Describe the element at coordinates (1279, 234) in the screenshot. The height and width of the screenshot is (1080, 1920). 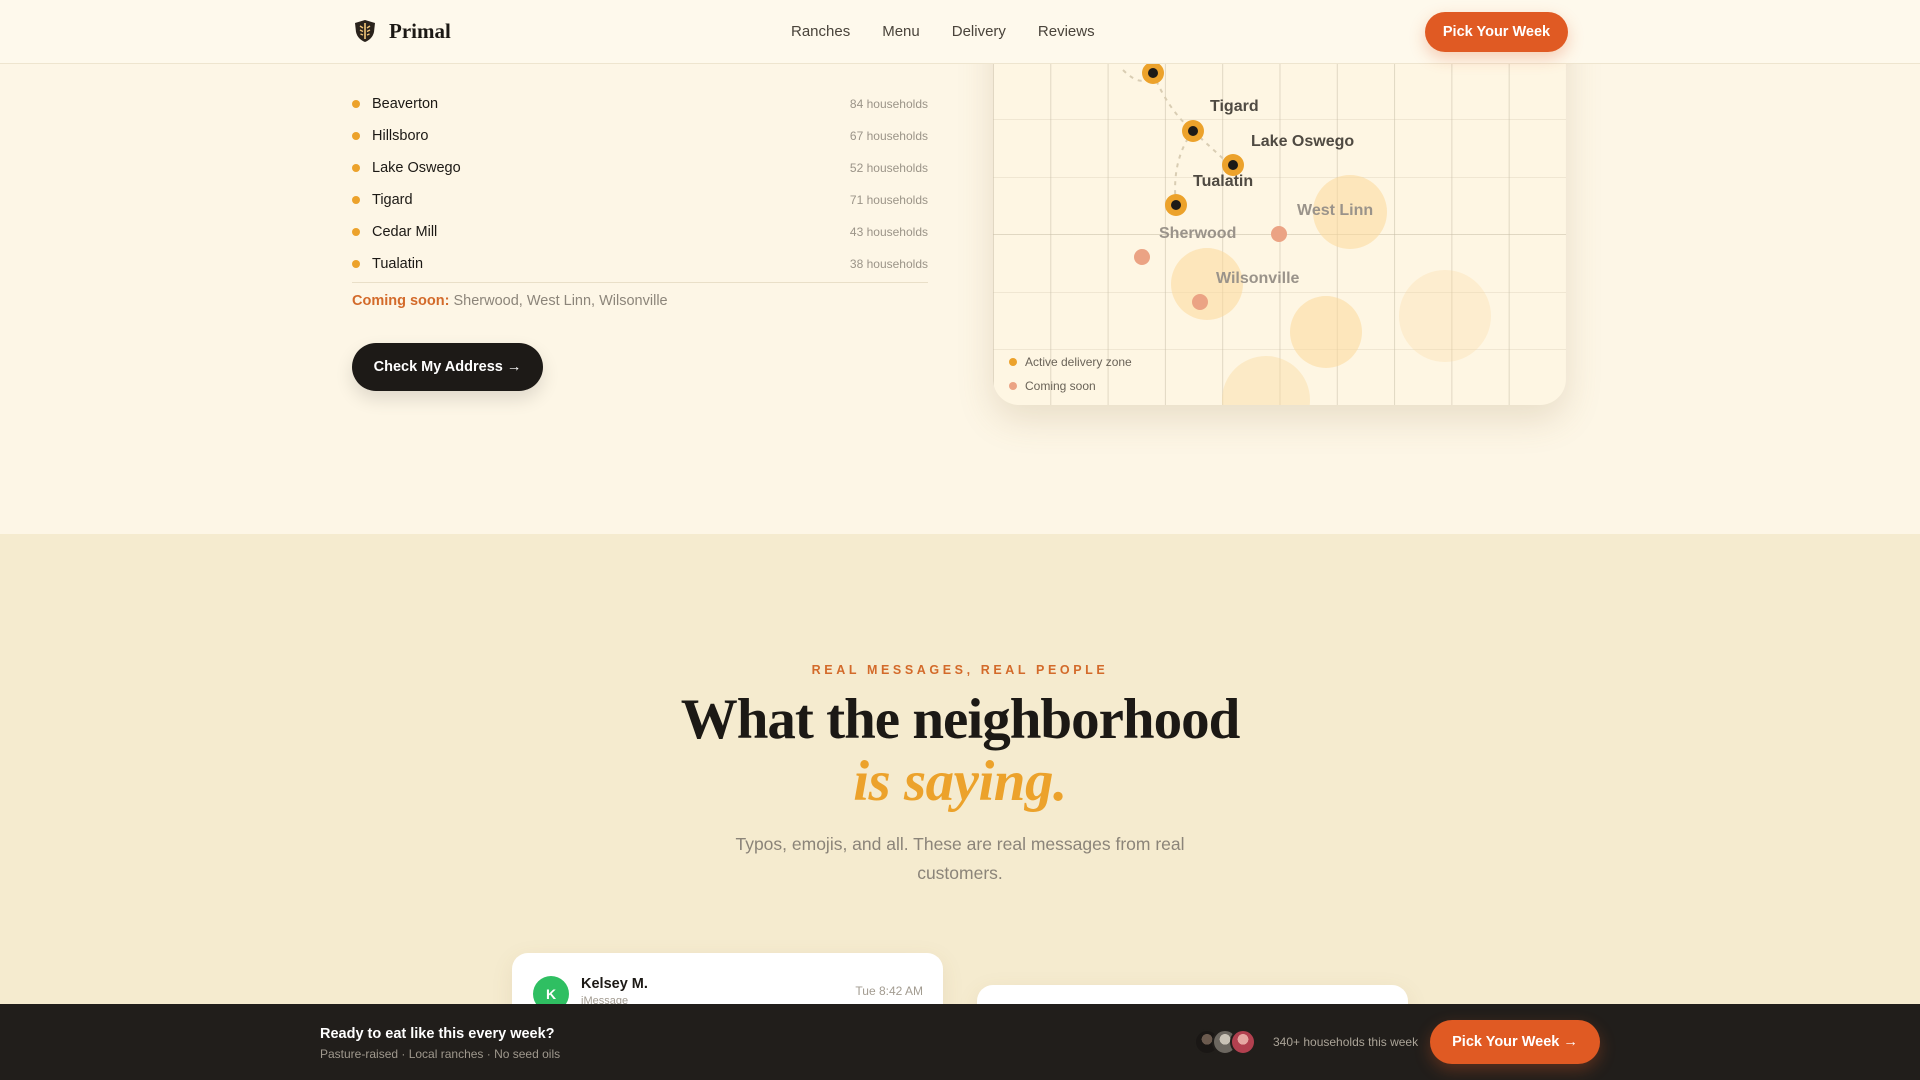
I see `map-pin-west-linn` at that location.